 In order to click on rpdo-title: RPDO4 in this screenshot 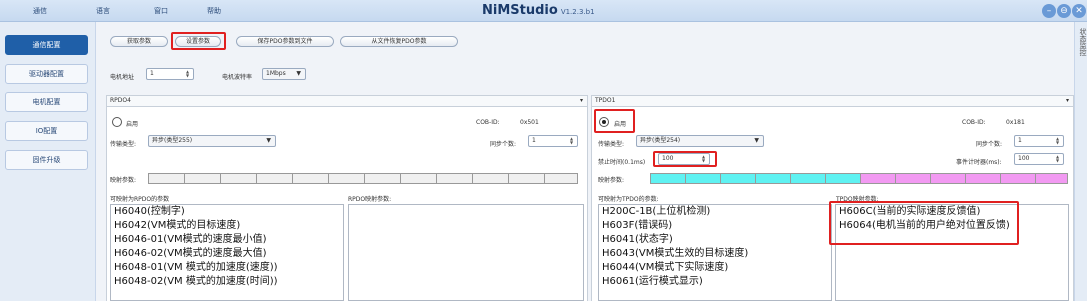, I will do `click(120, 100)`.